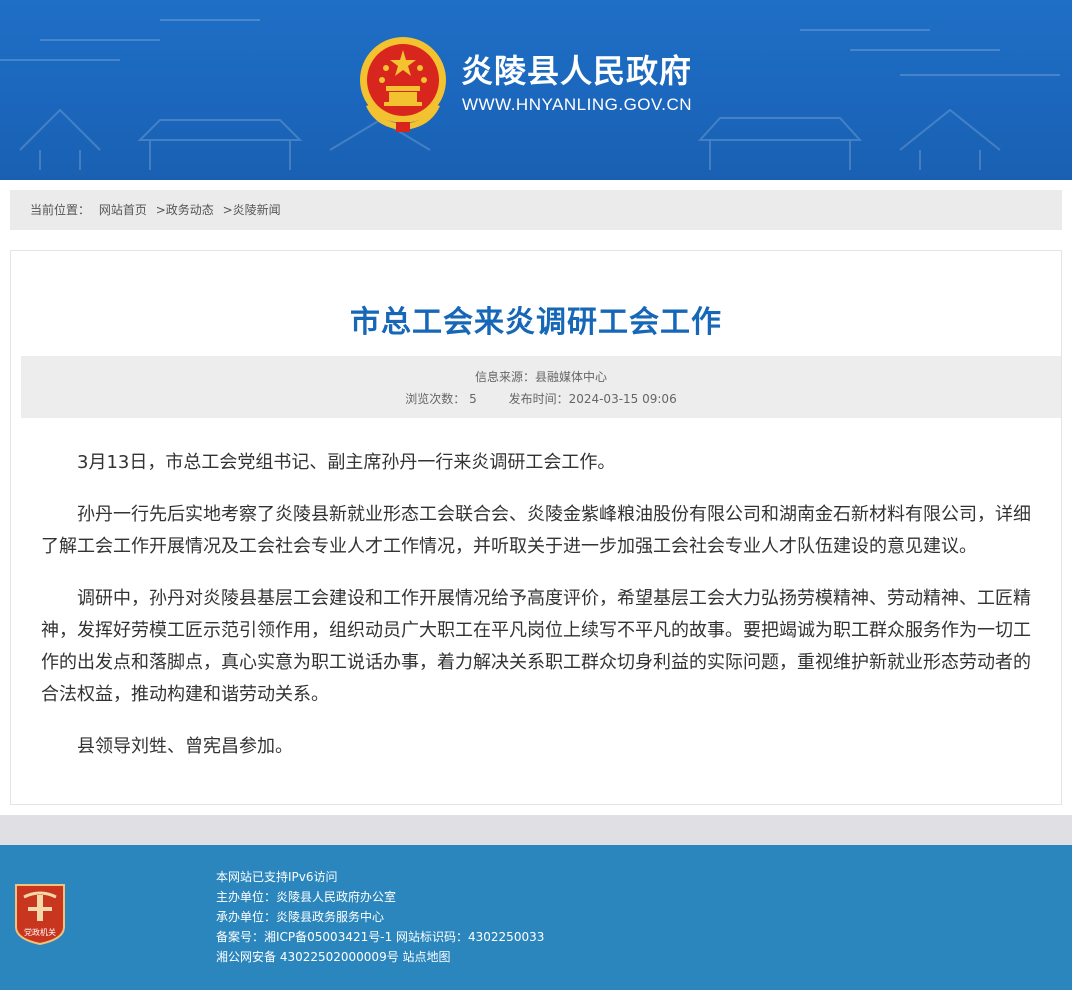  Describe the element at coordinates (403, 84) in the screenshot. I see `national-emblem-icon` at that location.